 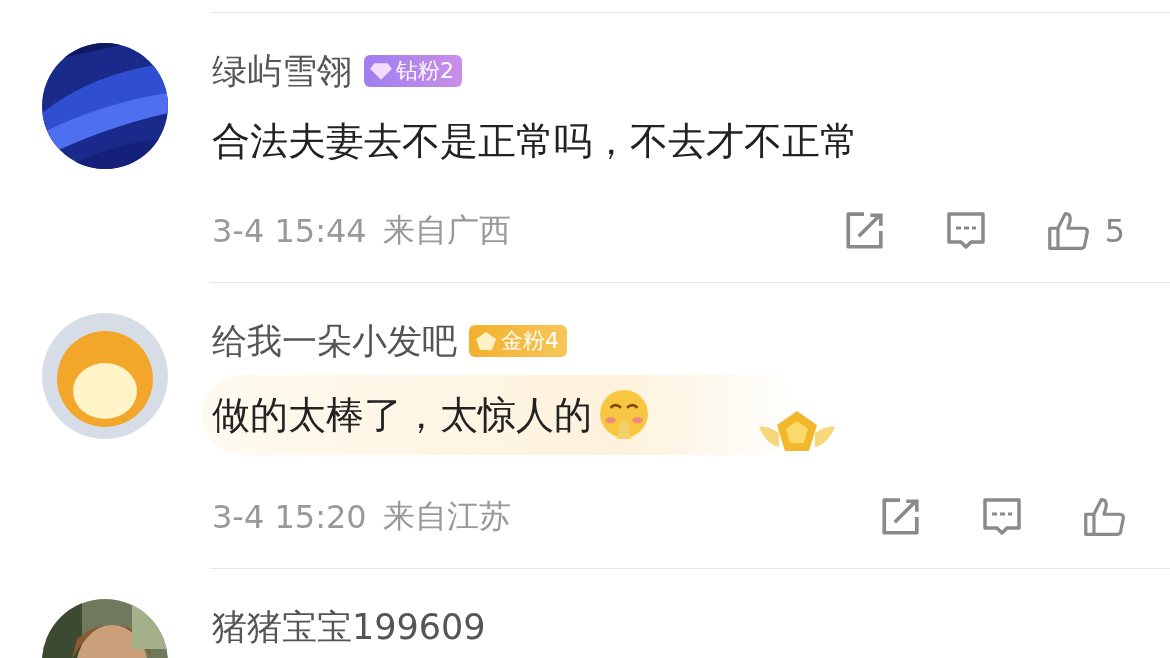 I want to click on badge-label: 金粉4, so click(x=530, y=341).